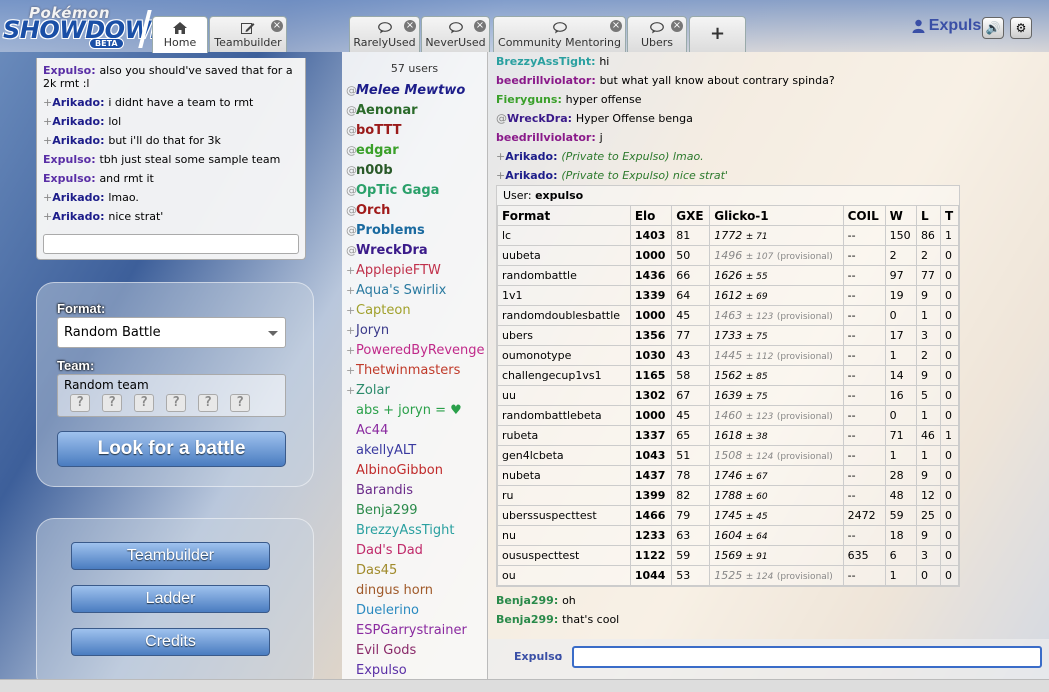 The height and width of the screenshot is (692, 1049). I want to click on sound-button: 🔊, so click(993, 28).